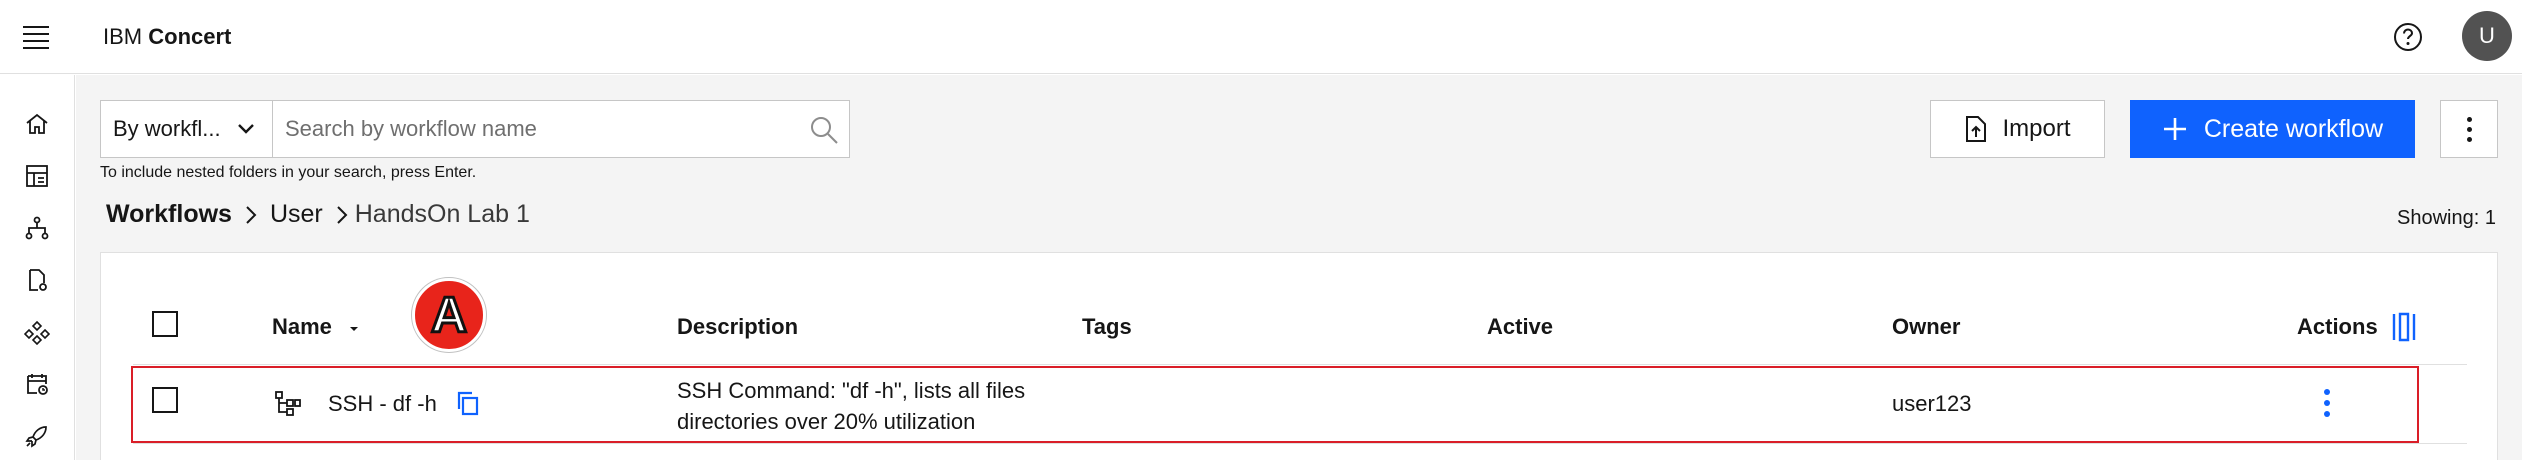 This screenshot has width=2522, height=460. Describe the element at coordinates (561, 129) in the screenshot. I see `search-input` at that location.